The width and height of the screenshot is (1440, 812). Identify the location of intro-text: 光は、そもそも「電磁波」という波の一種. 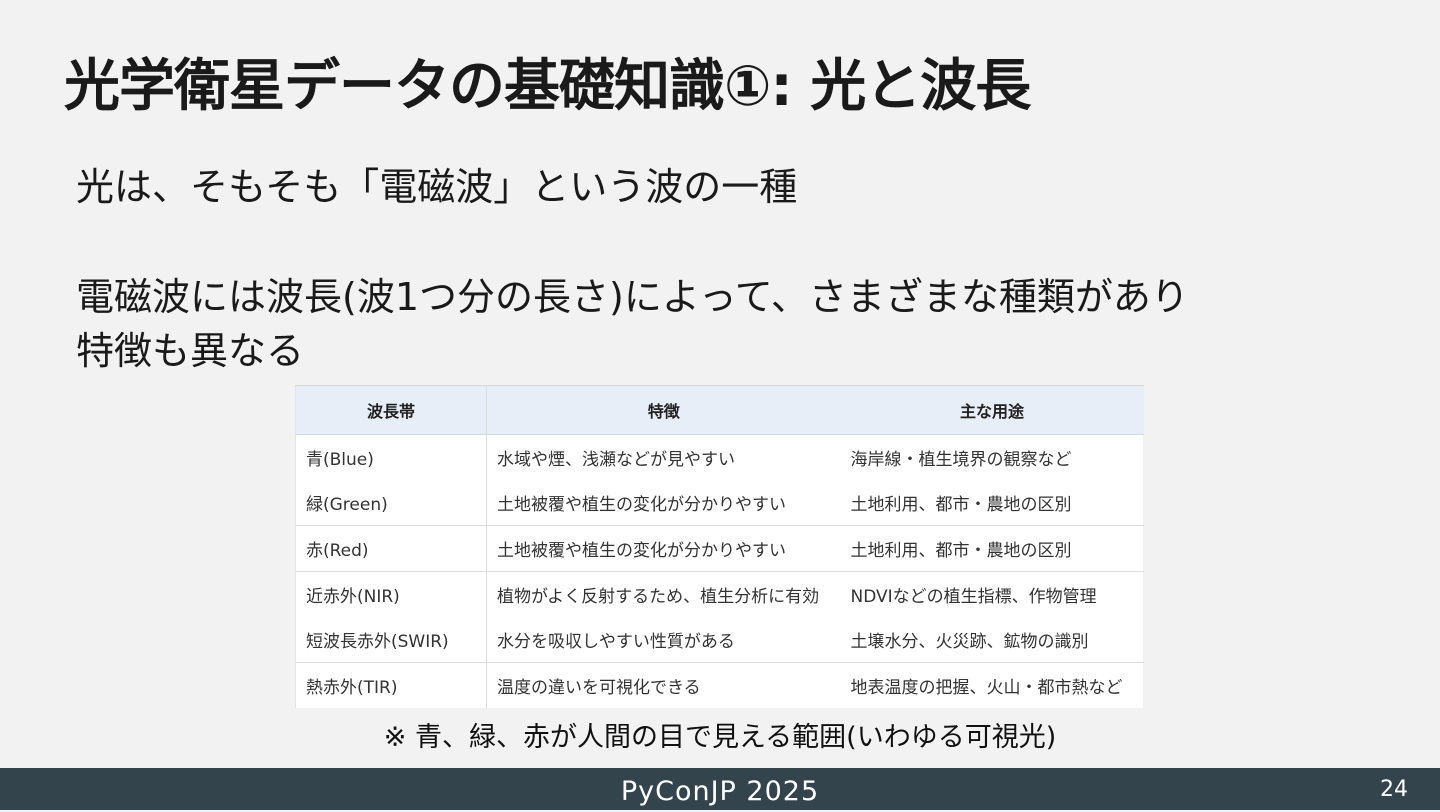
(437, 187).